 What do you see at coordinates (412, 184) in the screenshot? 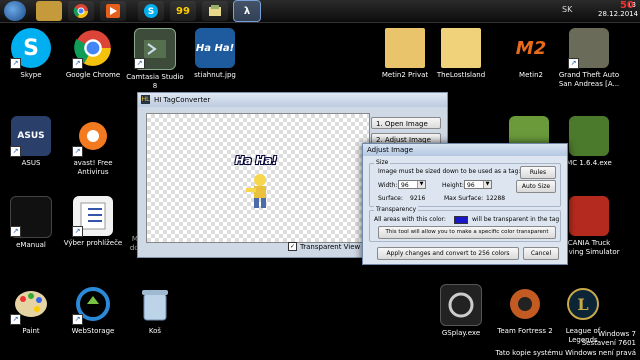
I see `width-select: 96 ▼` at bounding box center [412, 184].